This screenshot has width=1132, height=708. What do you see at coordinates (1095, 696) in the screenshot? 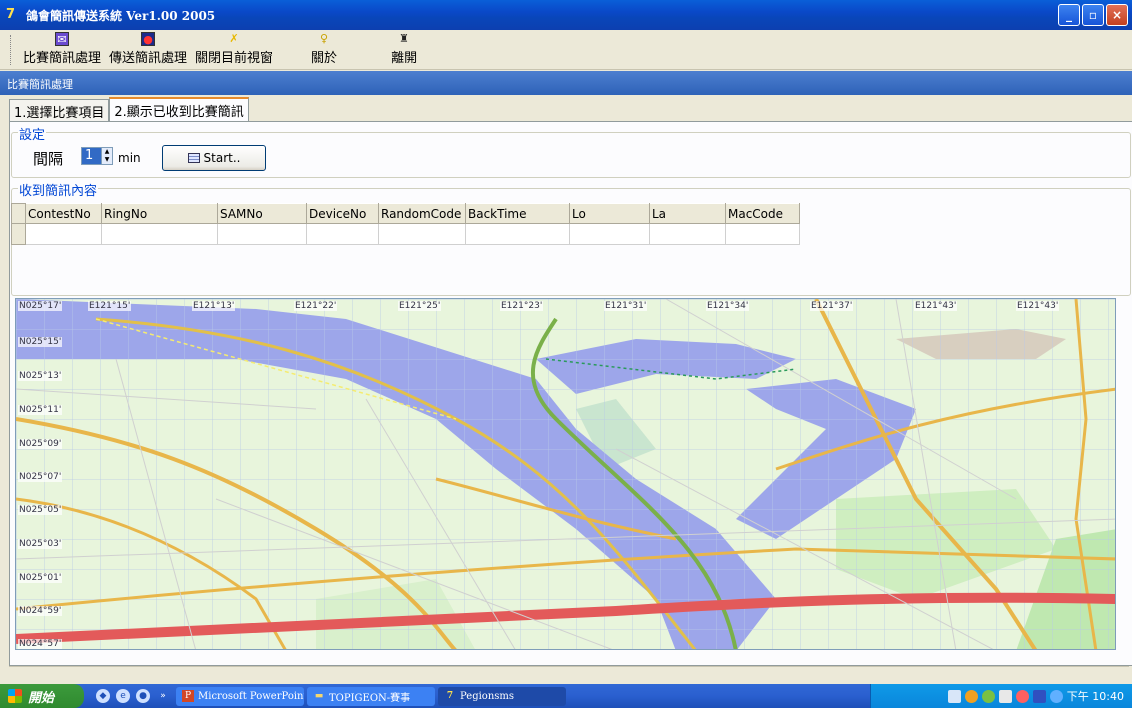
I see `clock: 下午 10:40` at bounding box center [1095, 696].